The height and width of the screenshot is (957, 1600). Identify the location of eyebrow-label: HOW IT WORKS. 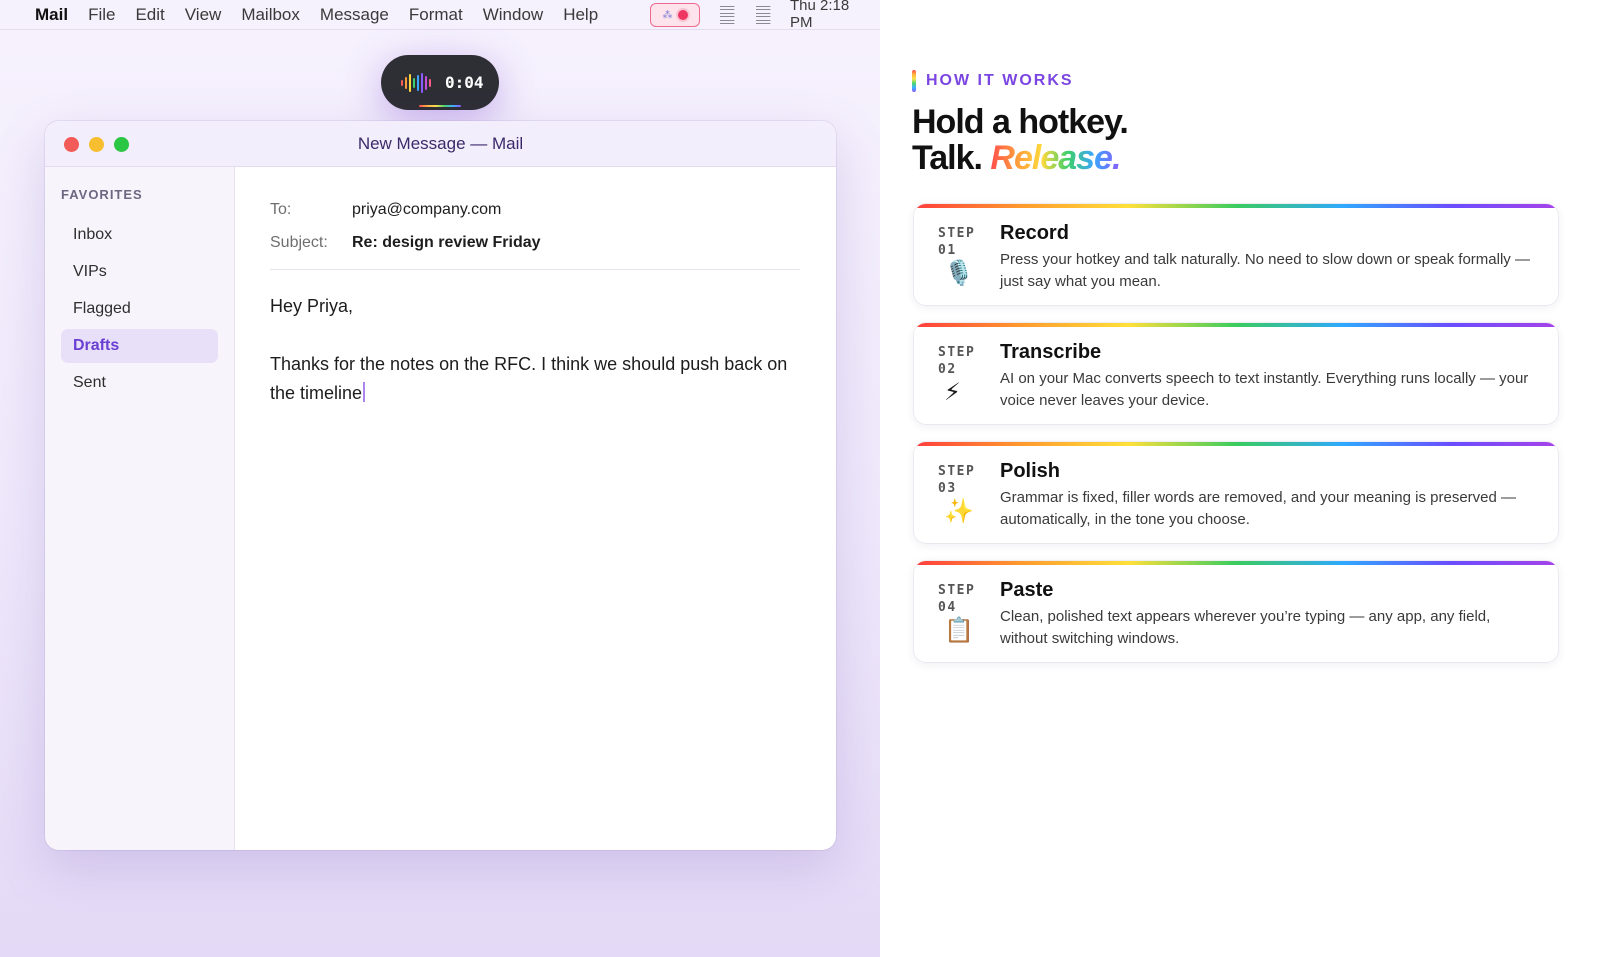
(1000, 80).